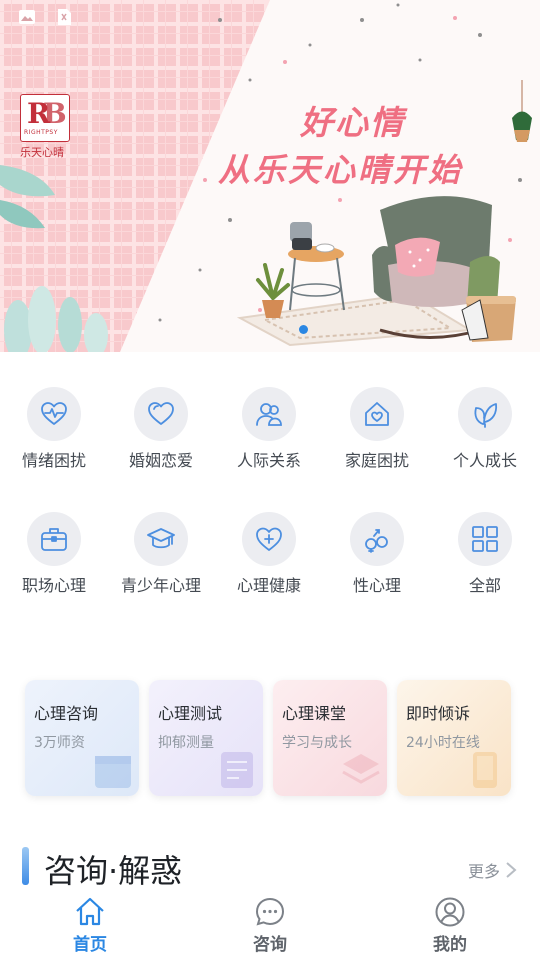 The height and width of the screenshot is (960, 540). What do you see at coordinates (438, 713) in the screenshot?
I see `card-title: 即时倾诉` at bounding box center [438, 713].